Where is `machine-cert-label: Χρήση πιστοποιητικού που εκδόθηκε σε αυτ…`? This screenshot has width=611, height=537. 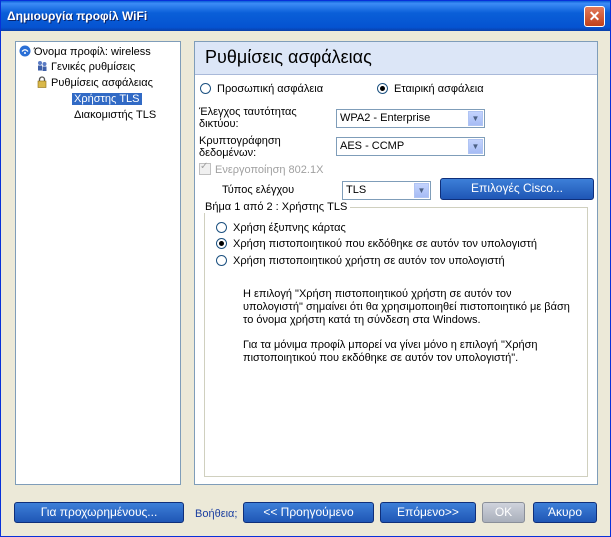 machine-cert-label: Χρήση πιστοποιητικού που εκδόθηκε σε αυτ… is located at coordinates (385, 244).